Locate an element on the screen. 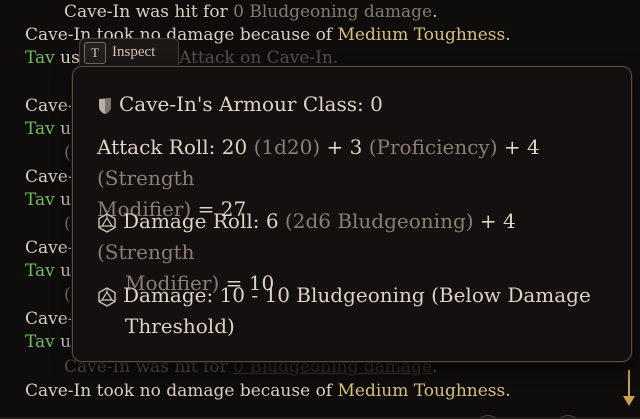  log-character-name: Tav is located at coordinates (40, 58).